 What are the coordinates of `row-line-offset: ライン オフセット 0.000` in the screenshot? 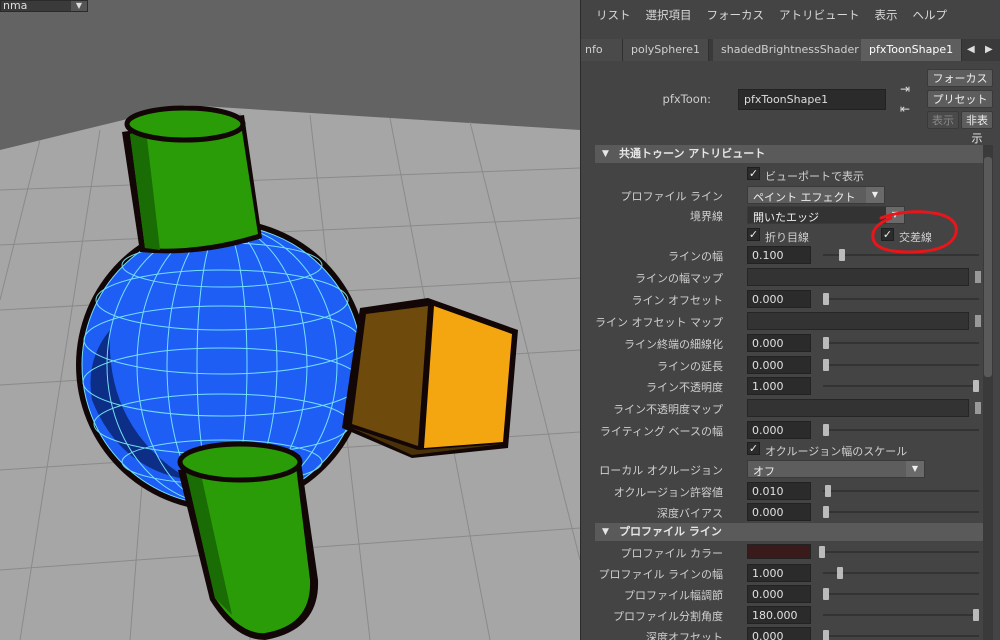 It's located at (790, 299).